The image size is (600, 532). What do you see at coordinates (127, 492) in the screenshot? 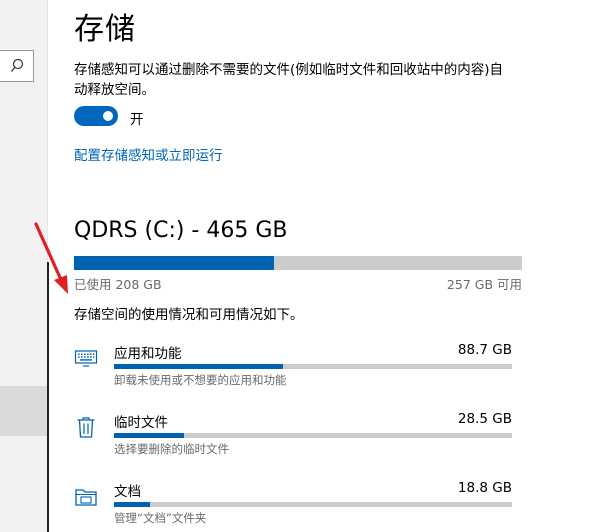
I see `category-name: 文档` at bounding box center [127, 492].